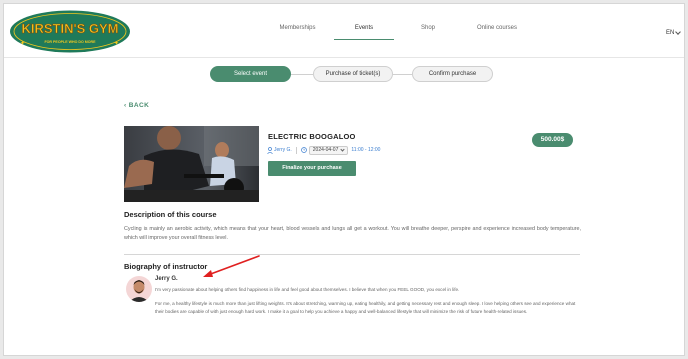 The image size is (688, 359). I want to click on nav-online-courses: Online courses, so click(497, 32).